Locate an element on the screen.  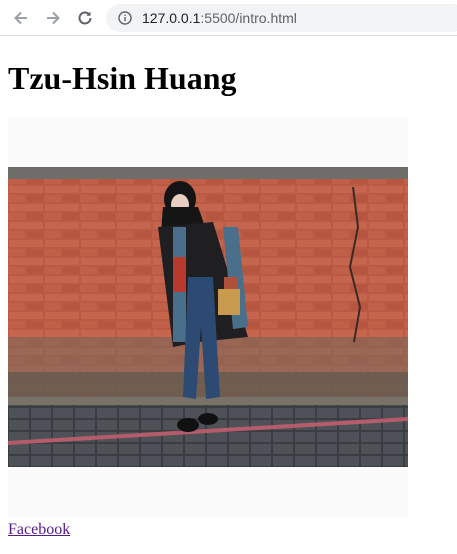
back-button is located at coordinates (21, 18).